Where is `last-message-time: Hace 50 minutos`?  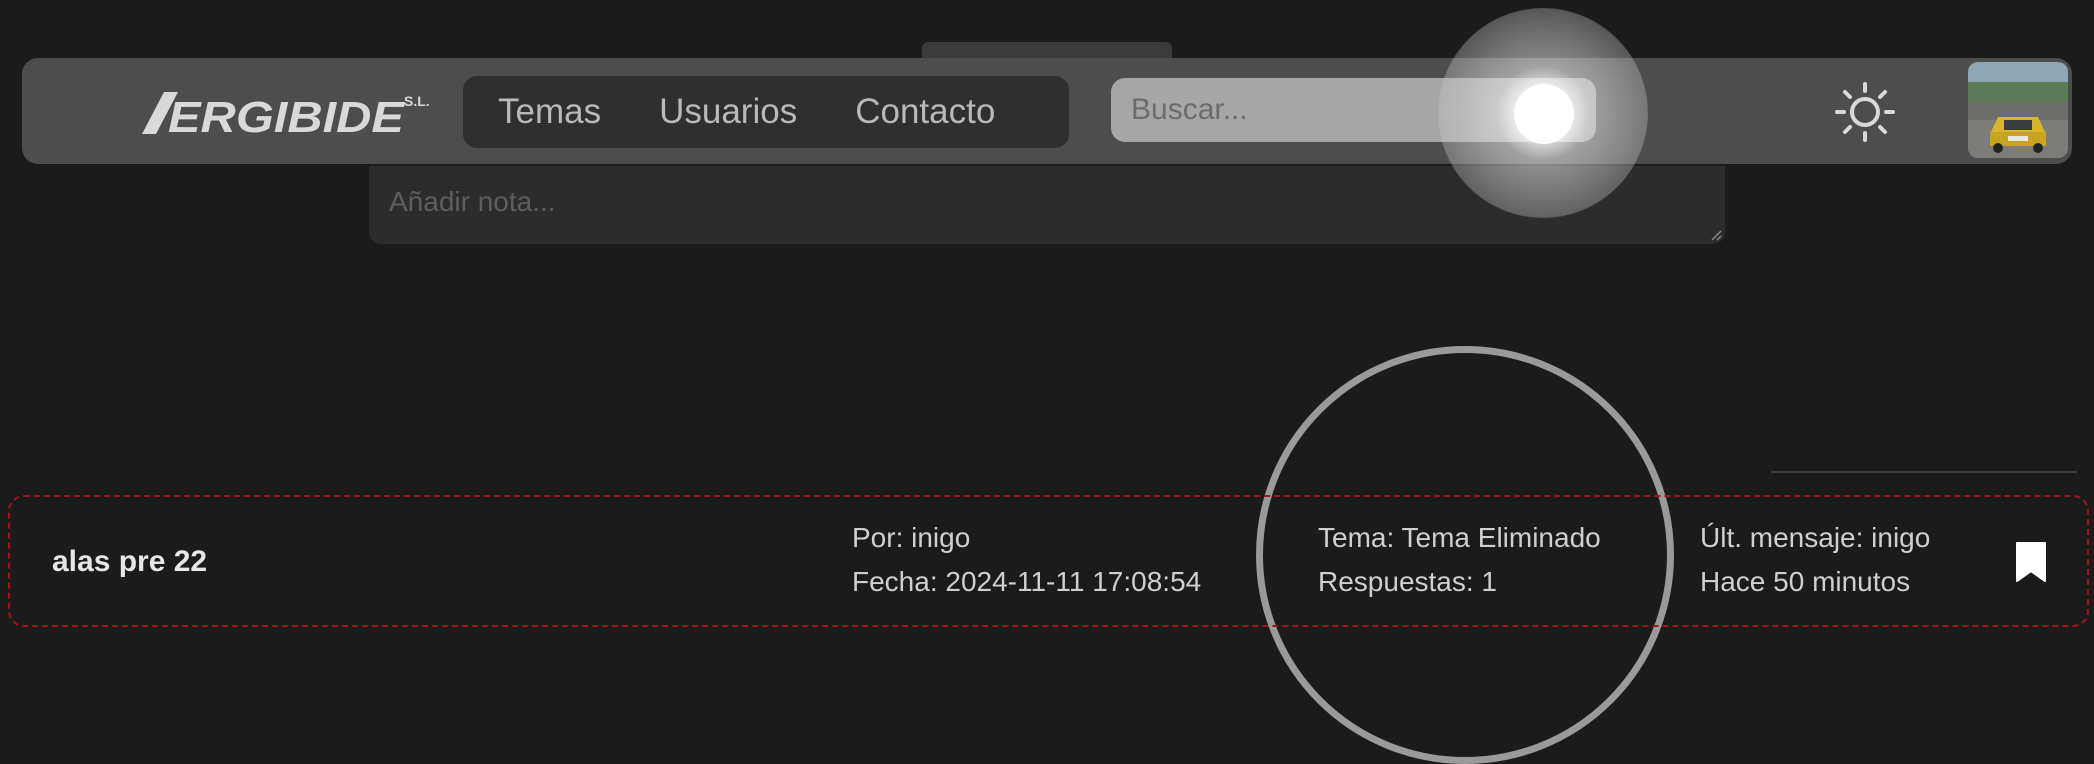
last-message-time: Hace 50 minutos is located at coordinates (1805, 581).